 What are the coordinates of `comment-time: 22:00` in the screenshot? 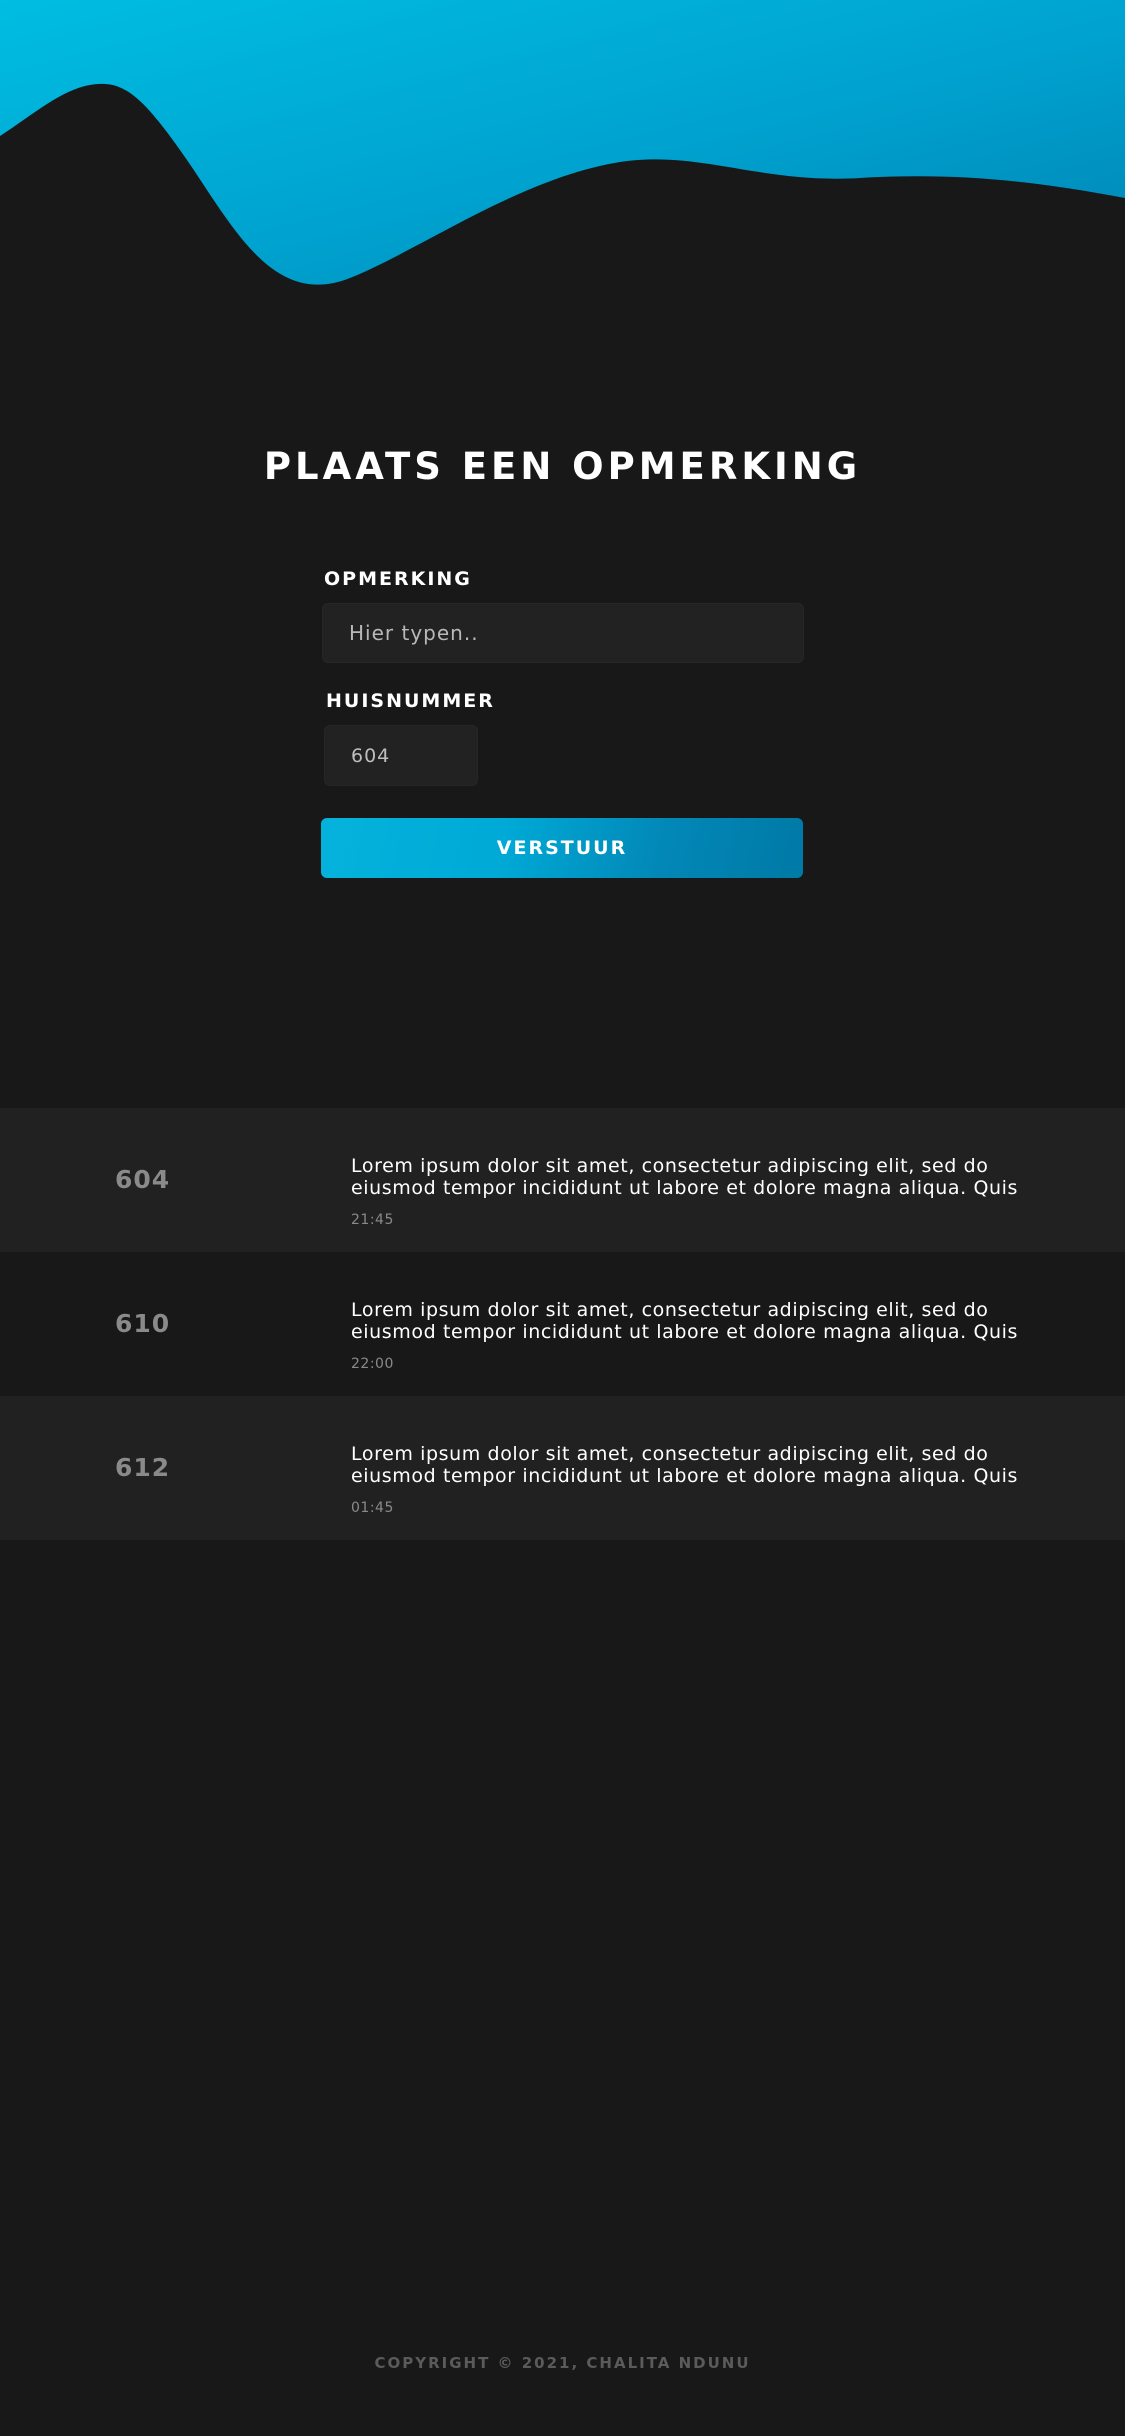 It's located at (372, 1364).